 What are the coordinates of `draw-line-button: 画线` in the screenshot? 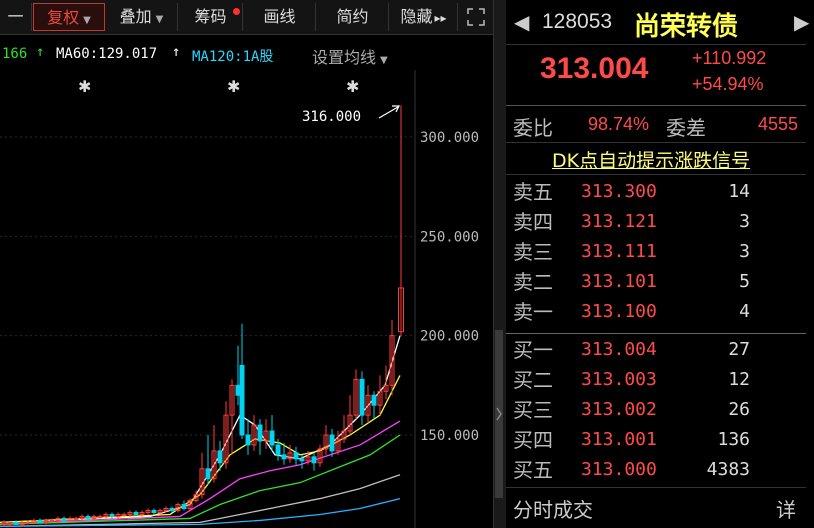 It's located at (280, 17).